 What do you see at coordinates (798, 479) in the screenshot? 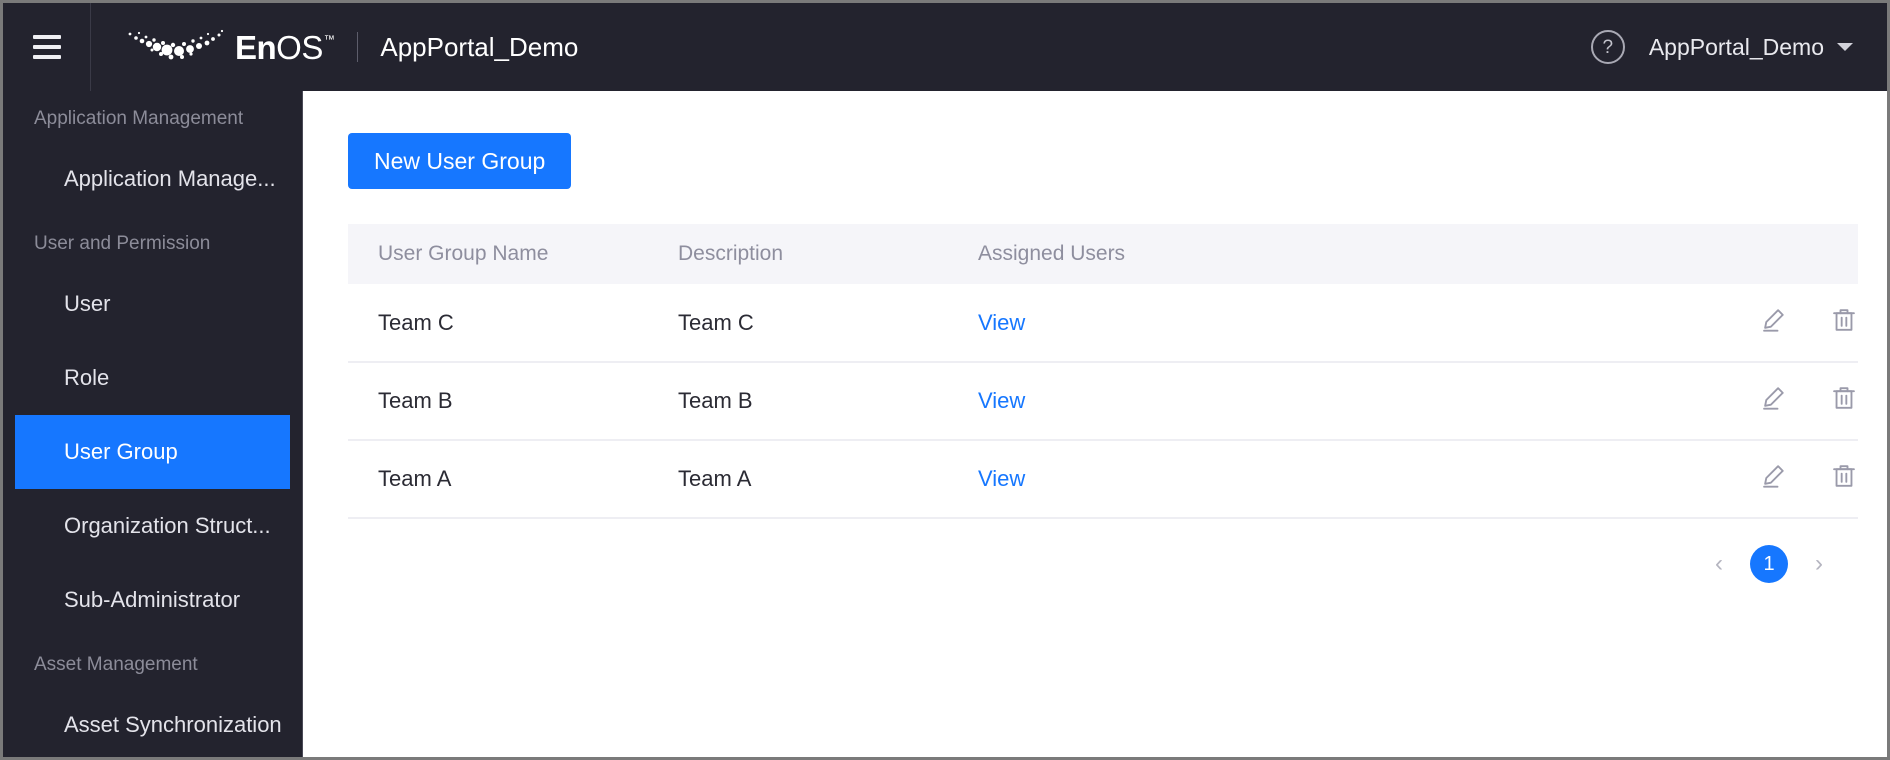
I see `cell-description: Team A` at bounding box center [798, 479].